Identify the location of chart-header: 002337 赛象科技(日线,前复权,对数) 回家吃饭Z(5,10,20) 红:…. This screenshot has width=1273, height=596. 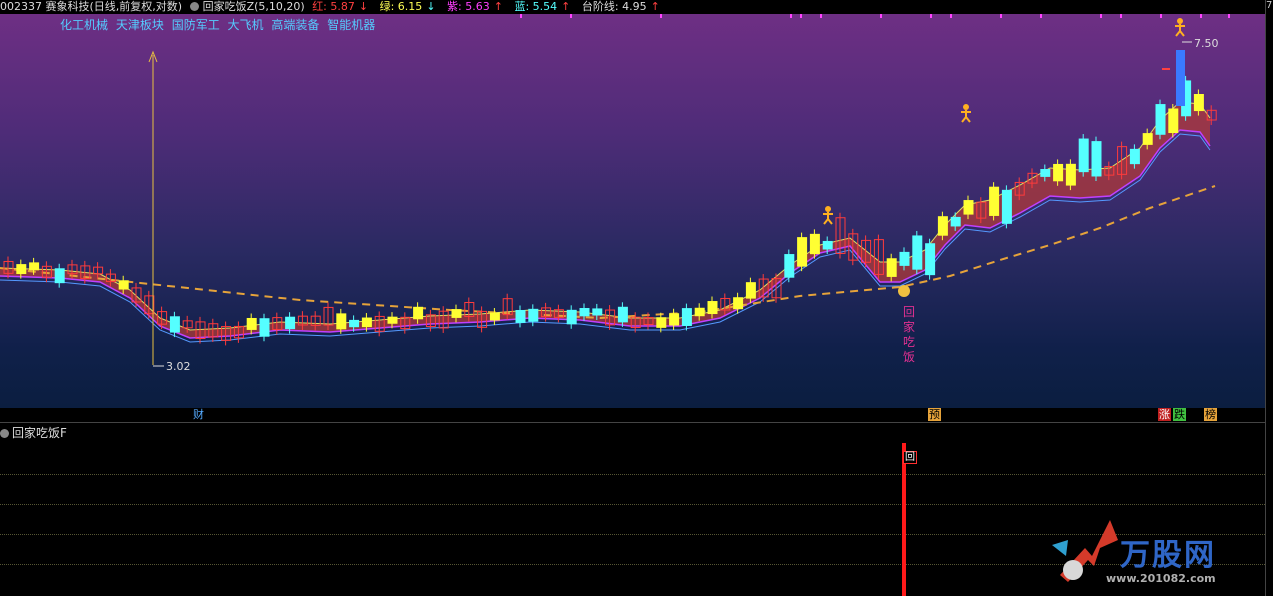
(632, 7).